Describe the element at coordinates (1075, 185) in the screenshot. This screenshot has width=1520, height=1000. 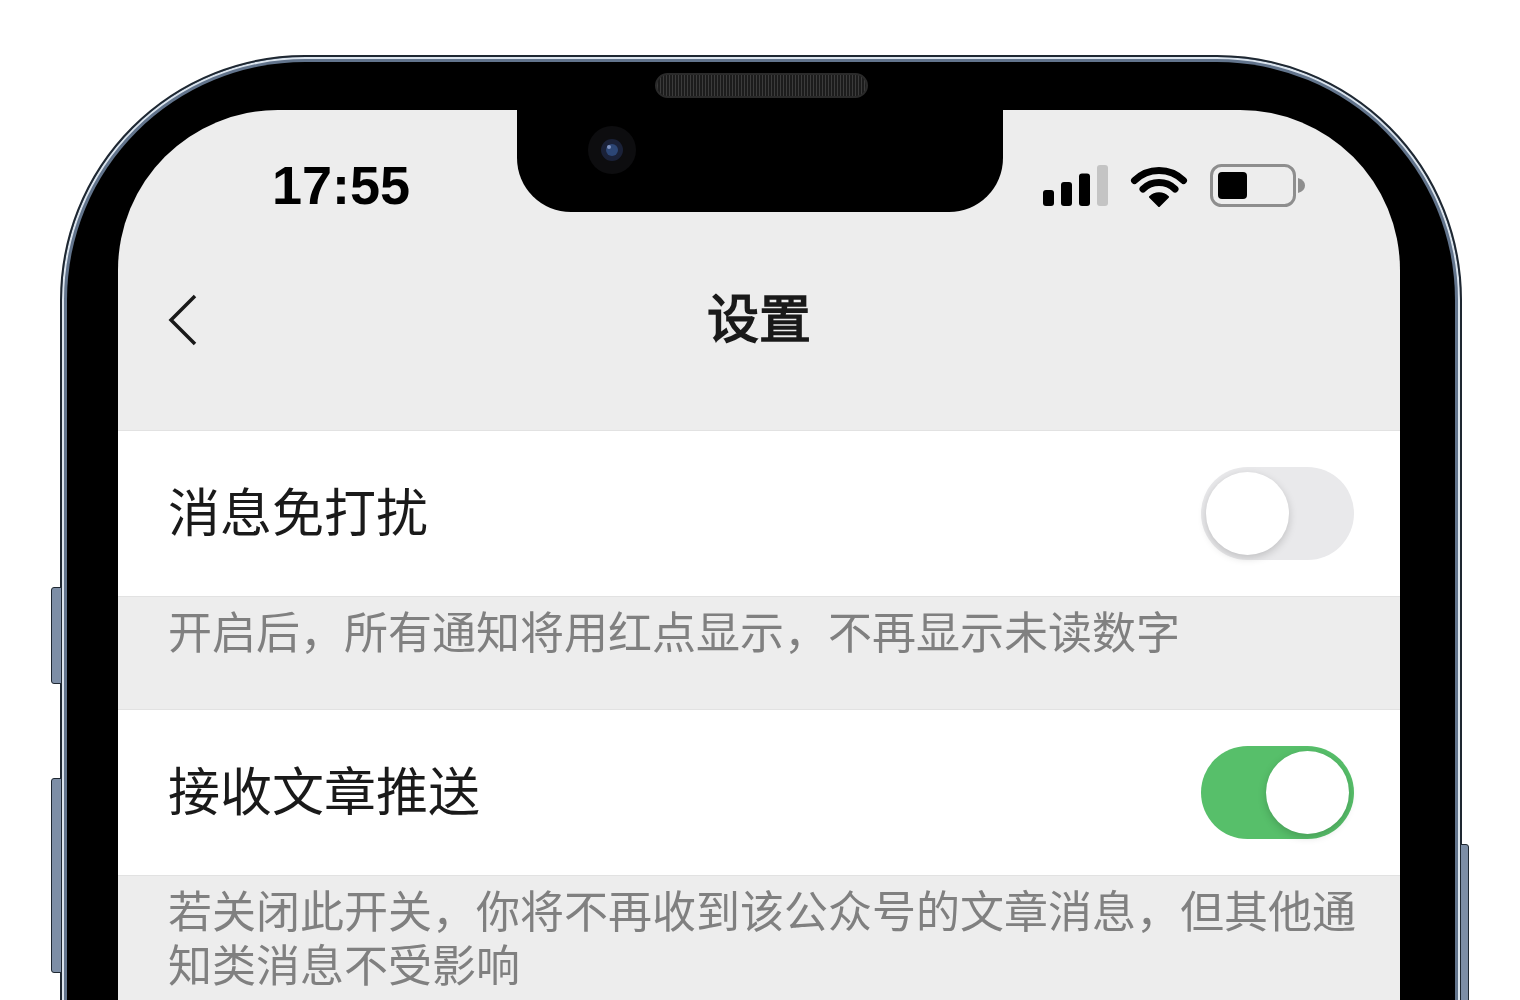
I see `signal-icon` at that location.